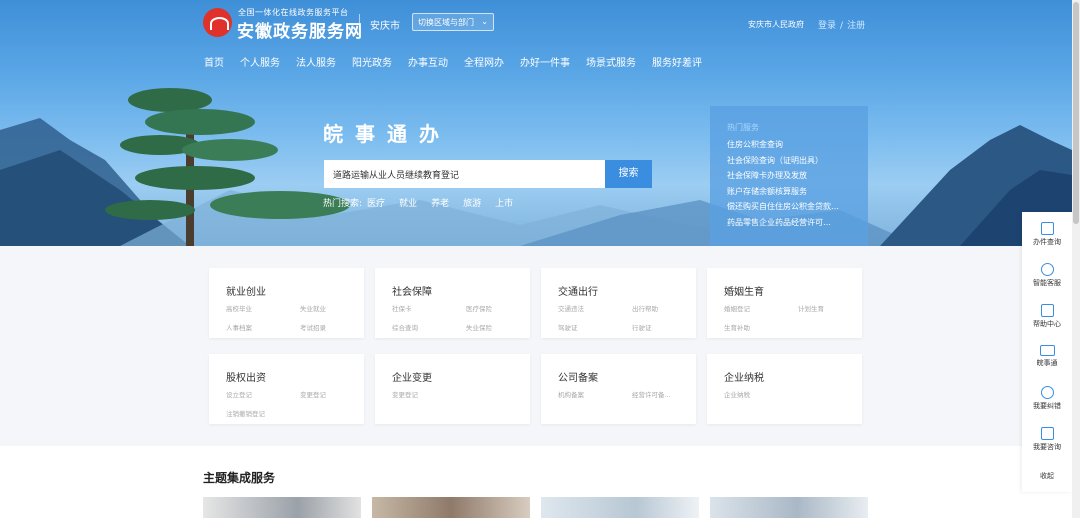  I want to click on nav-item-personal: 个人服务, so click(260, 61).